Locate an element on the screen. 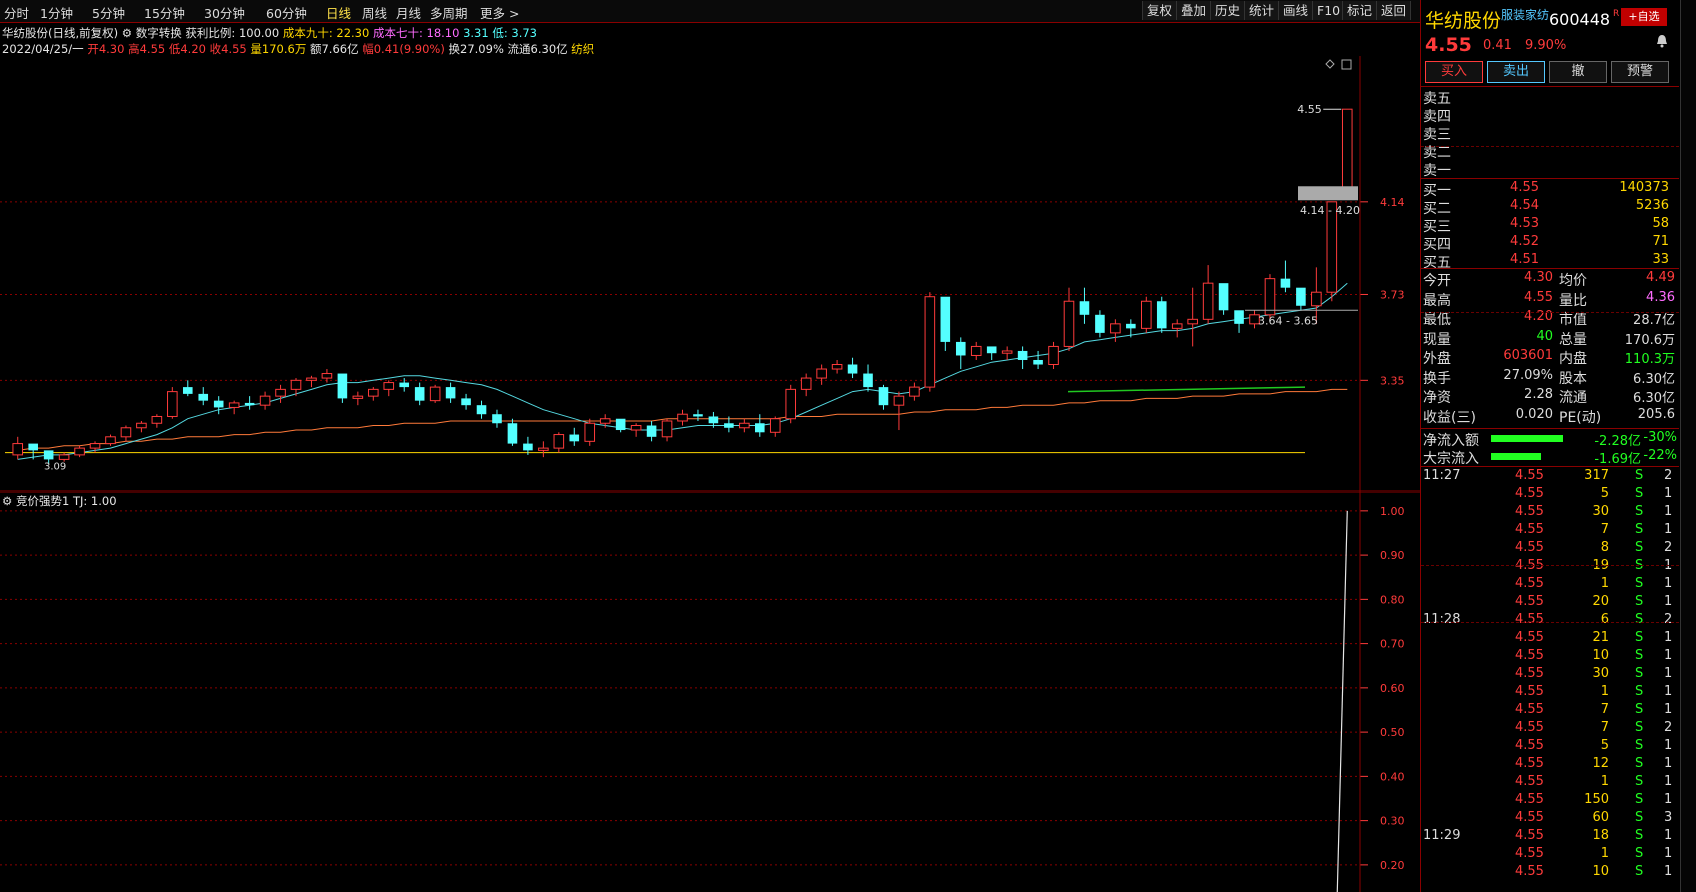 This screenshot has width=1696, height=892. flow-label: 大宗流入 is located at coordinates (1451, 459).